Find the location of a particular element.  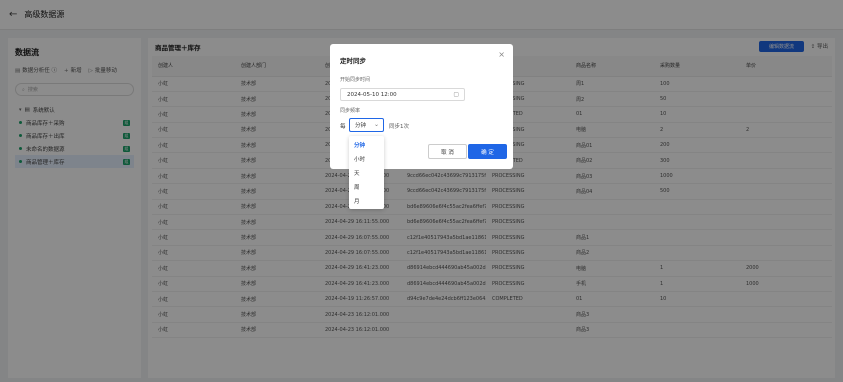

sync-suffix-label: 同步1次 is located at coordinates (399, 127).